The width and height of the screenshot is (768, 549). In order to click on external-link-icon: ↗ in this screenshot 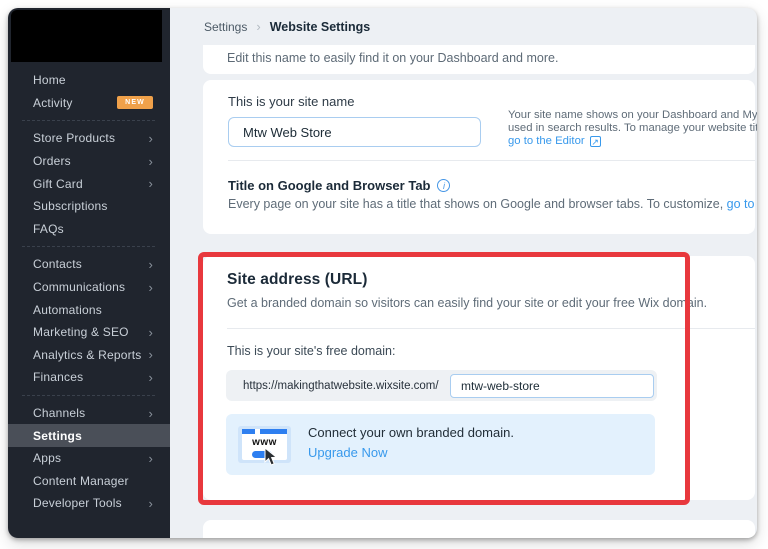, I will do `click(595, 141)`.